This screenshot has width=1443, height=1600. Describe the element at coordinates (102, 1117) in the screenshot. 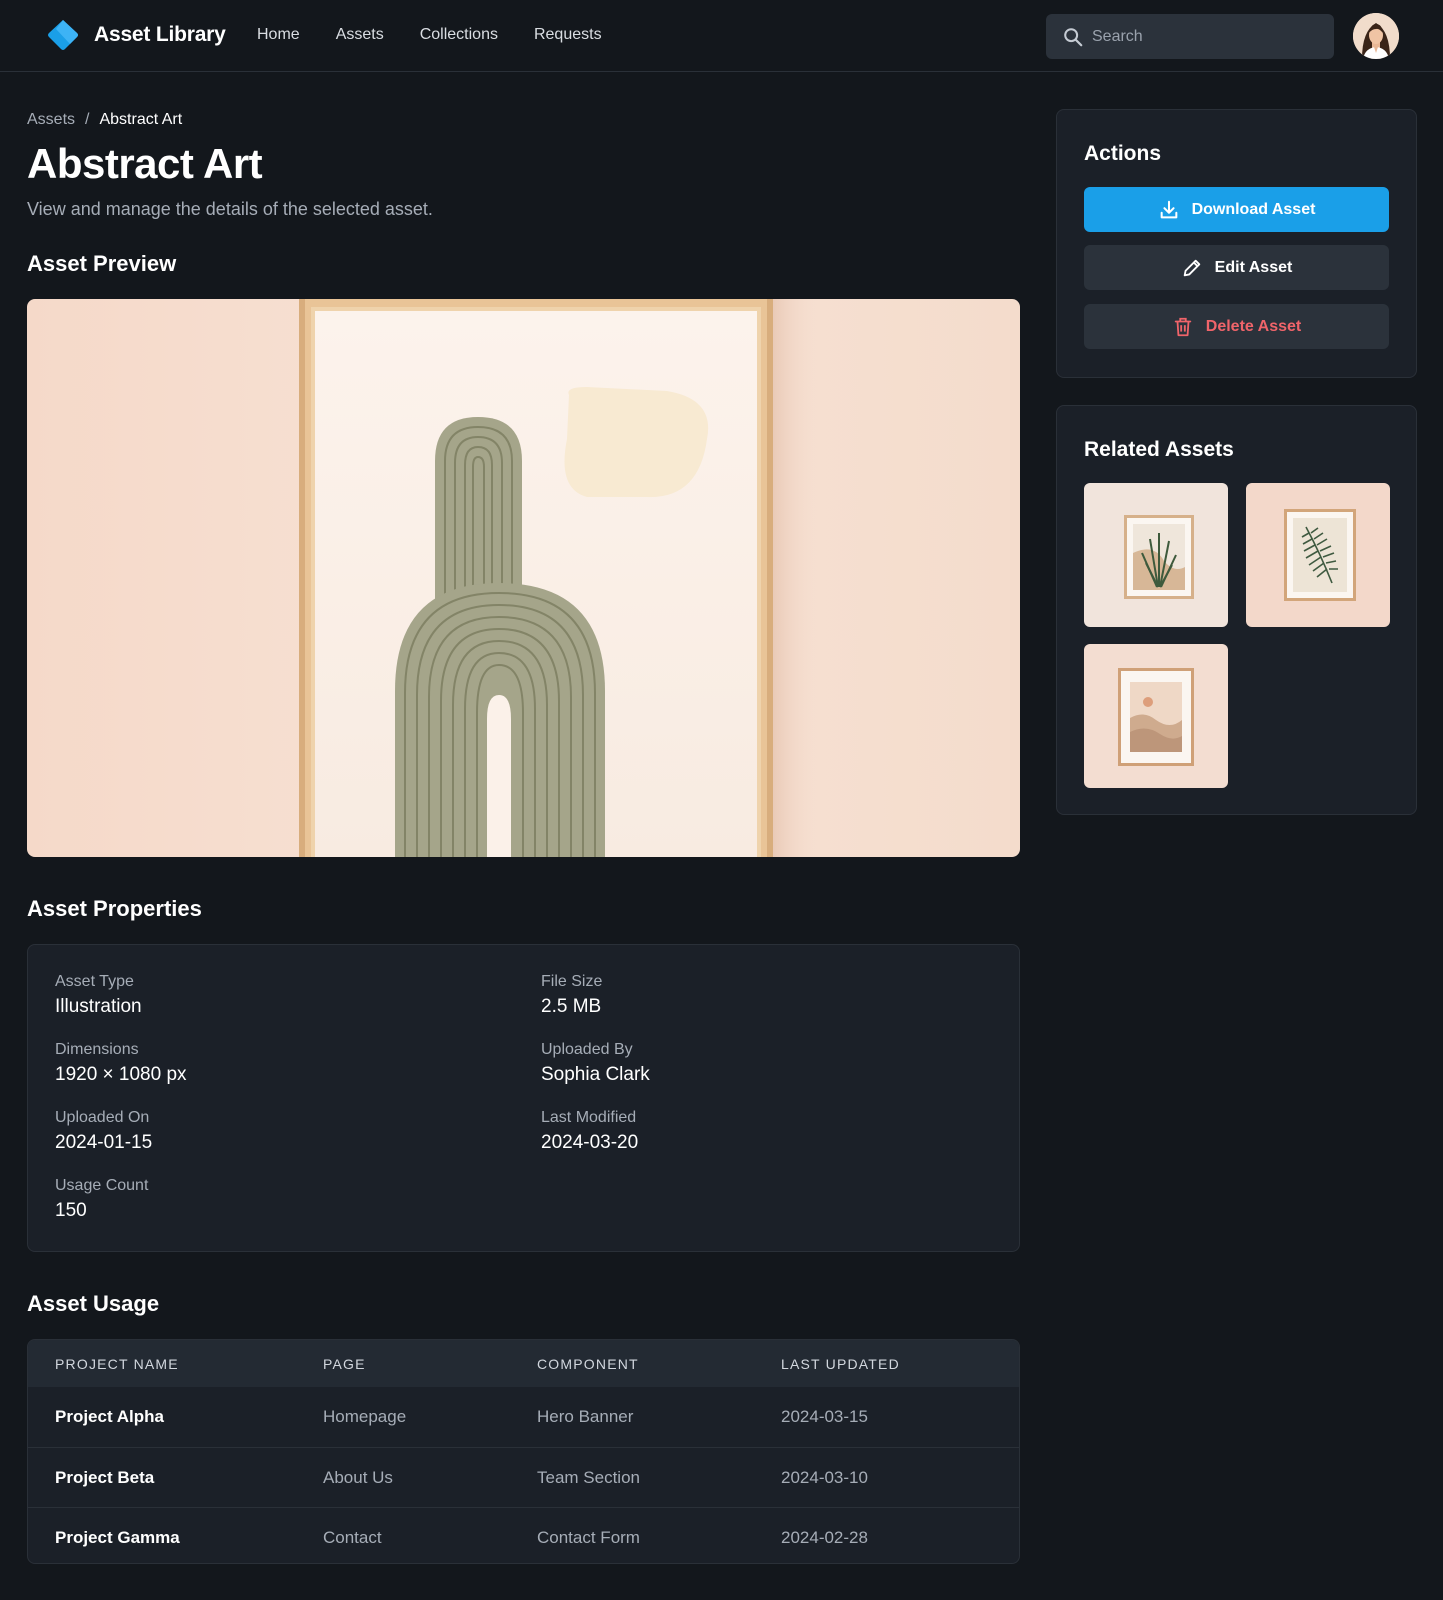

I see `property-label: Uploaded On` at that location.